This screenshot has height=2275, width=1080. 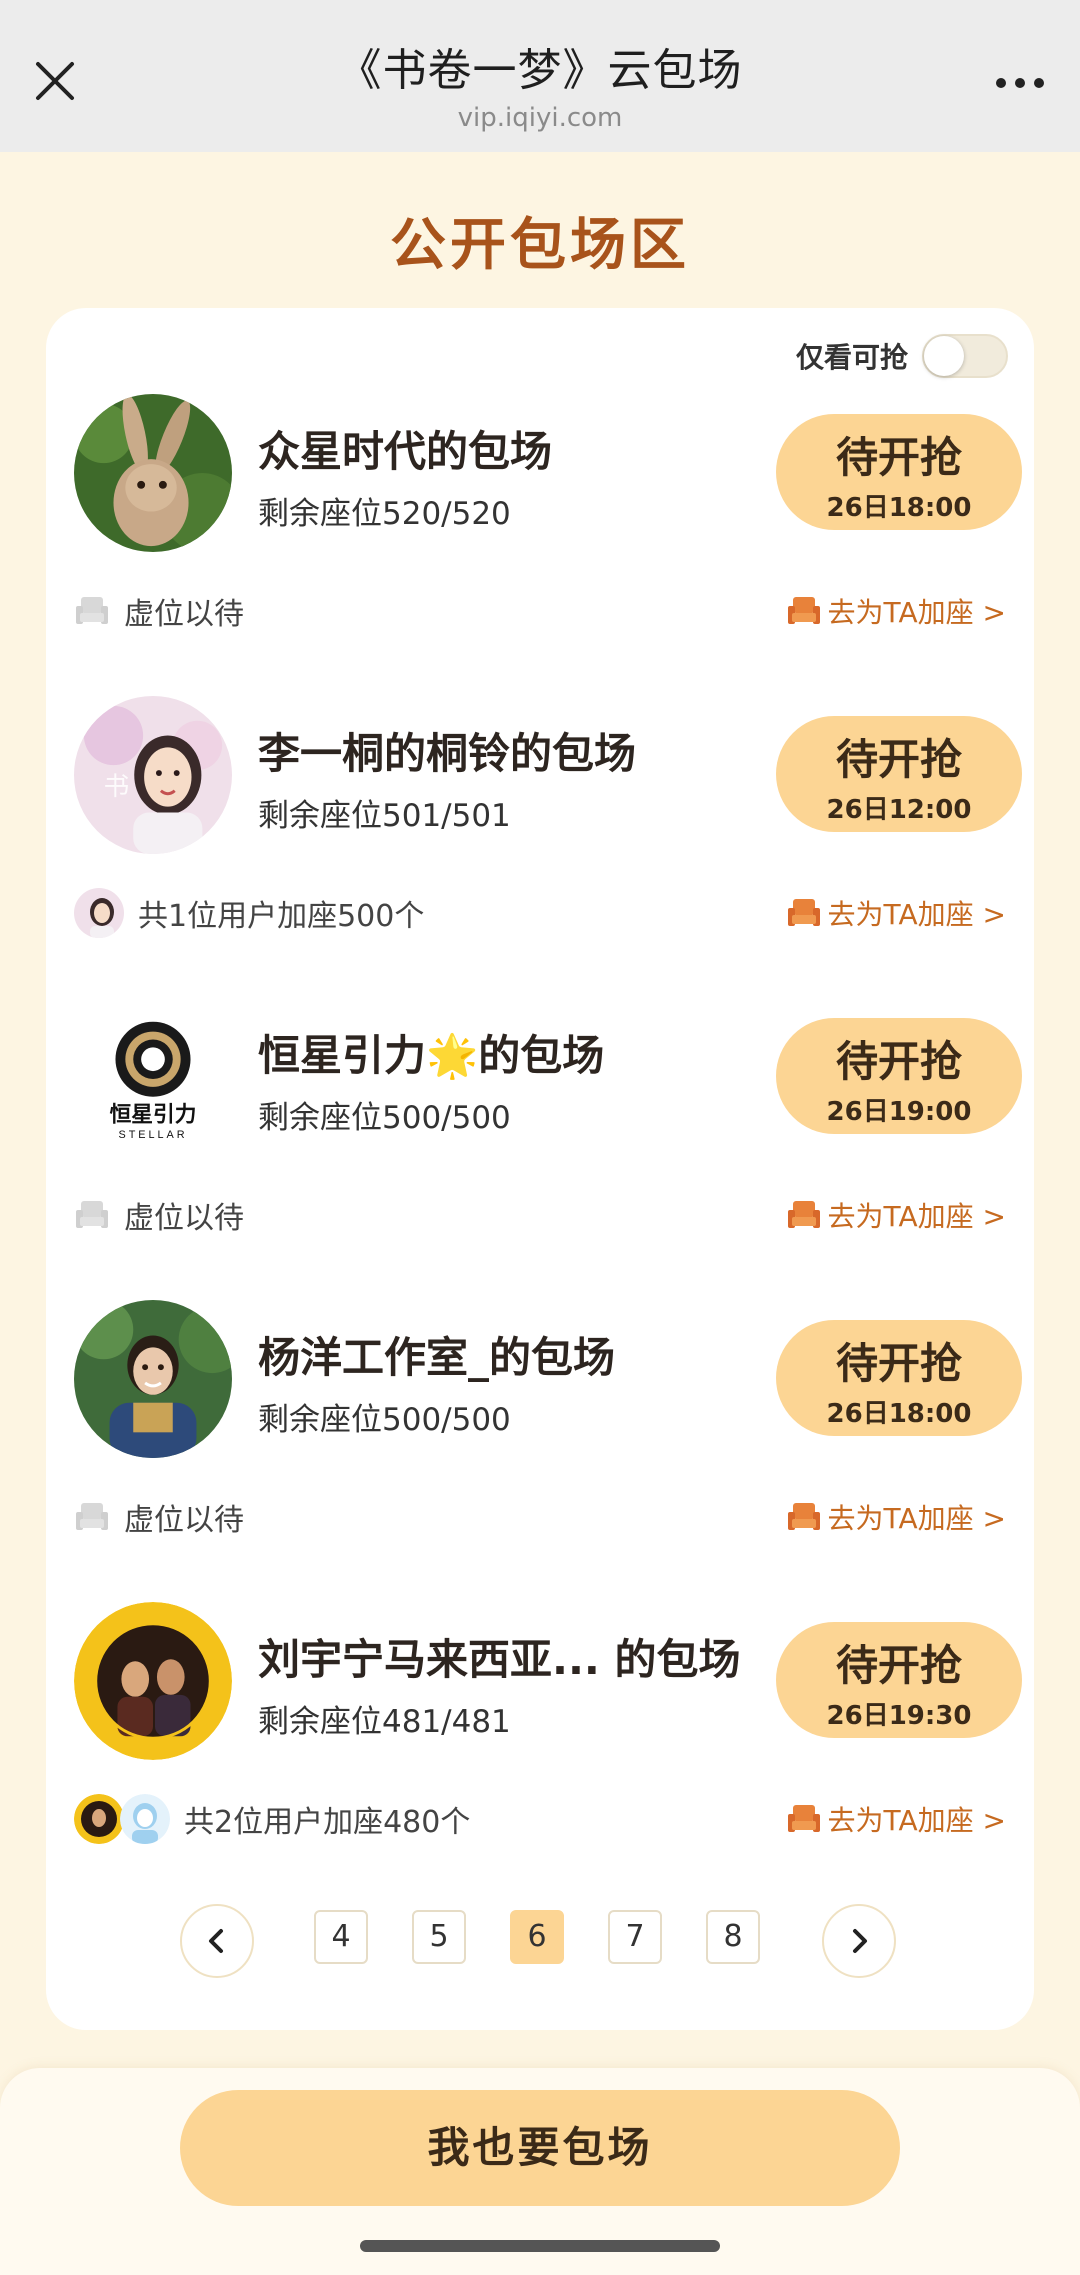 I want to click on more-options-icon, so click(x=1020, y=83).